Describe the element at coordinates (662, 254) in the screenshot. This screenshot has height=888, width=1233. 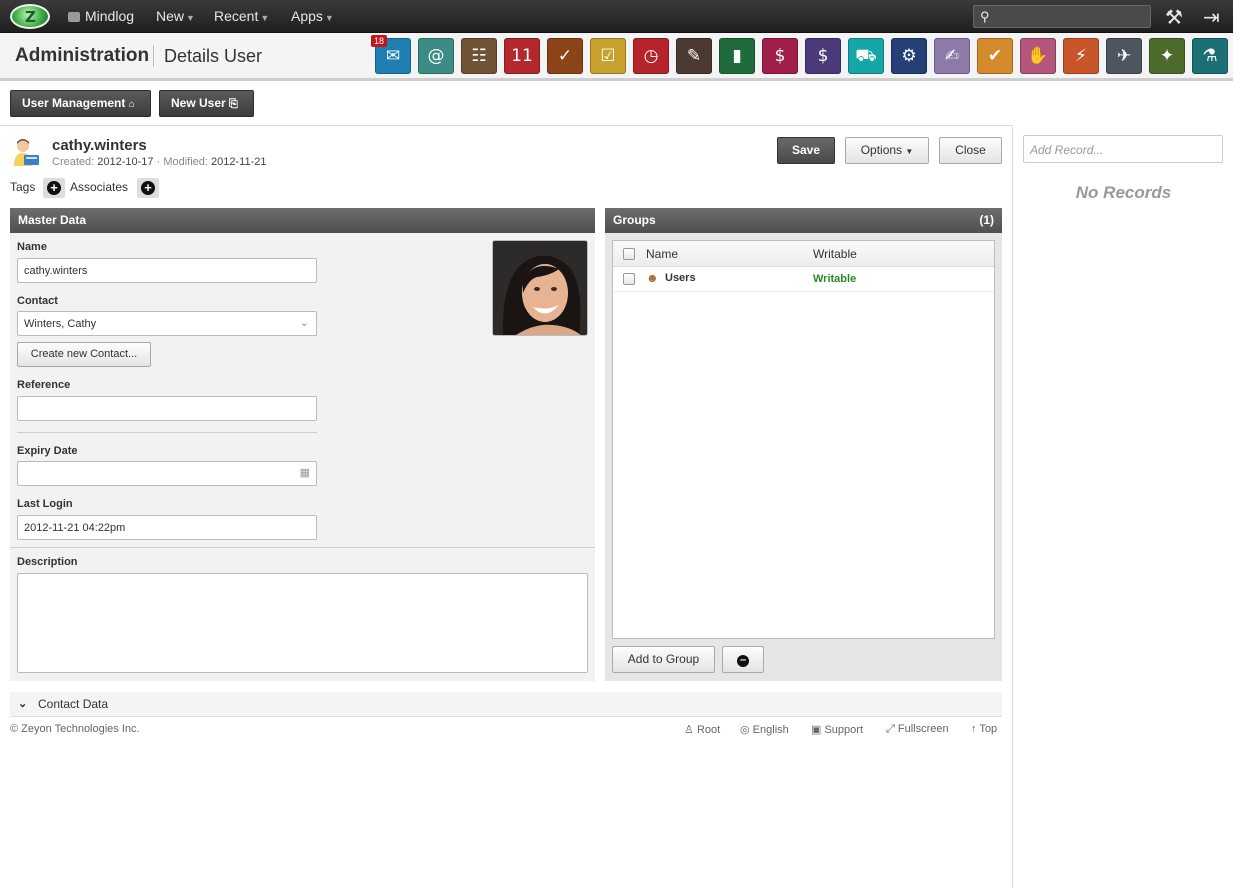
I see `column-name: Name` at that location.